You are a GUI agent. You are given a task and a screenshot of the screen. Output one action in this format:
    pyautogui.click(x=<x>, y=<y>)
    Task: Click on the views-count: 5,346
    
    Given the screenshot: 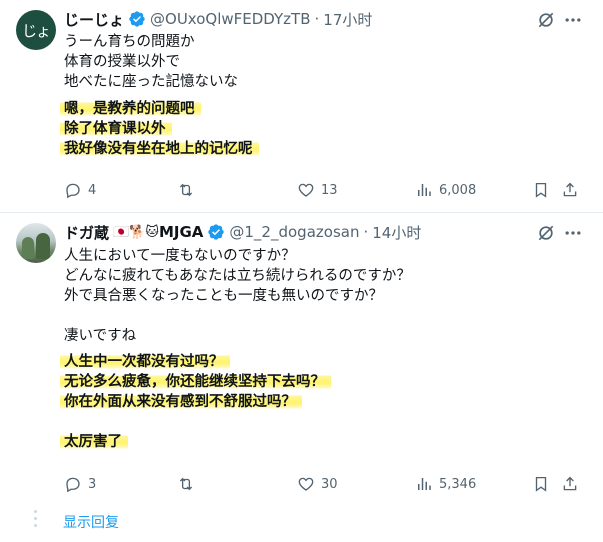 What is the action you would take?
    pyautogui.click(x=458, y=484)
    